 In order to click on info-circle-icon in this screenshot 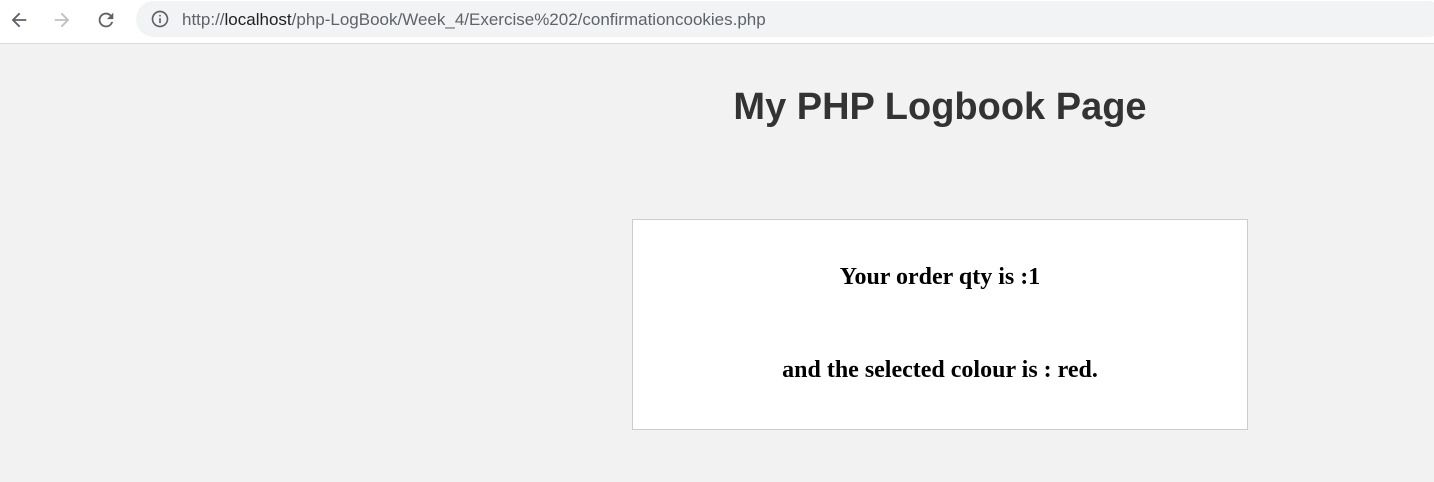, I will do `click(160, 19)`.